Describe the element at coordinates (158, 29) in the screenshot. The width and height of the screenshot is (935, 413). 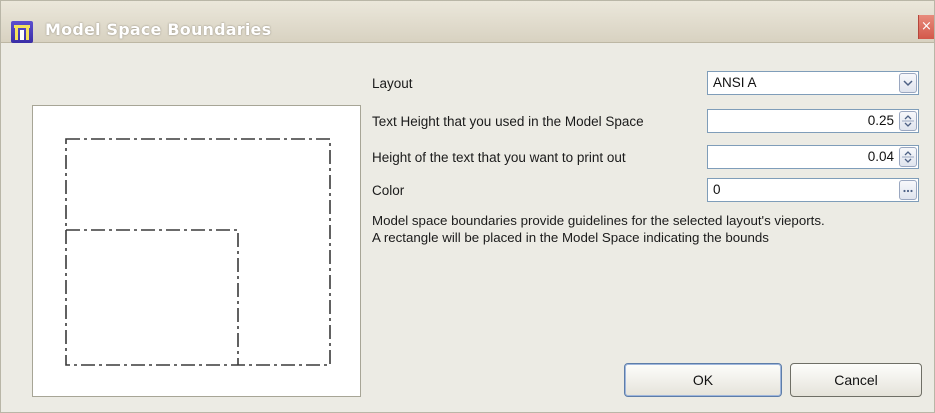
I see `dialog-title: Model Space Boundaries` at that location.